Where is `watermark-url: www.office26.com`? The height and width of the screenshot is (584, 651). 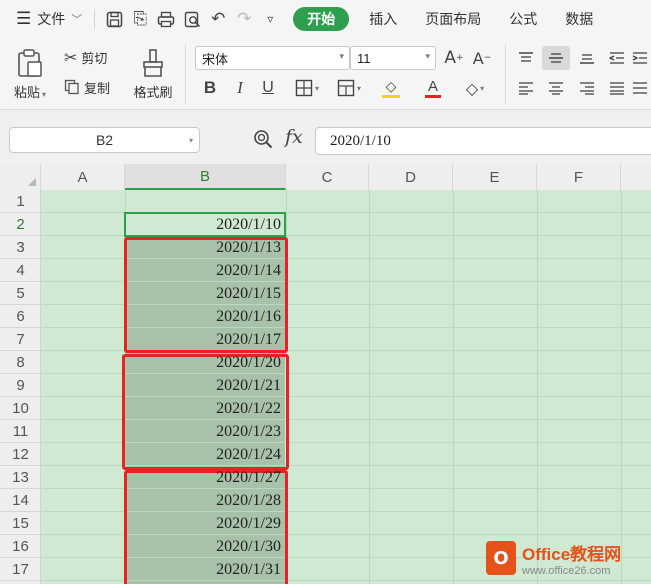
watermark-url: www.office26.com is located at coordinates (566, 570).